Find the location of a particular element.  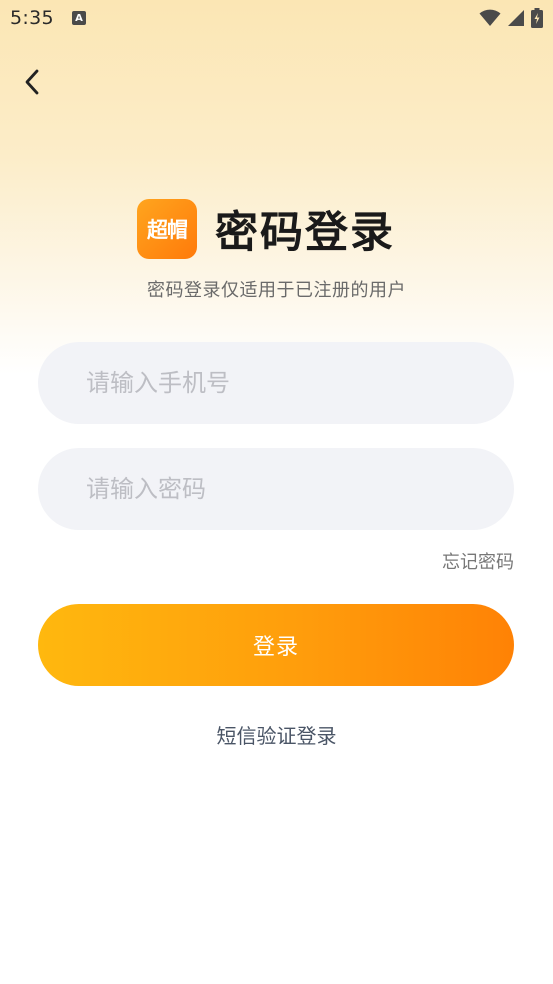

phone-input-container is located at coordinates (276, 383).